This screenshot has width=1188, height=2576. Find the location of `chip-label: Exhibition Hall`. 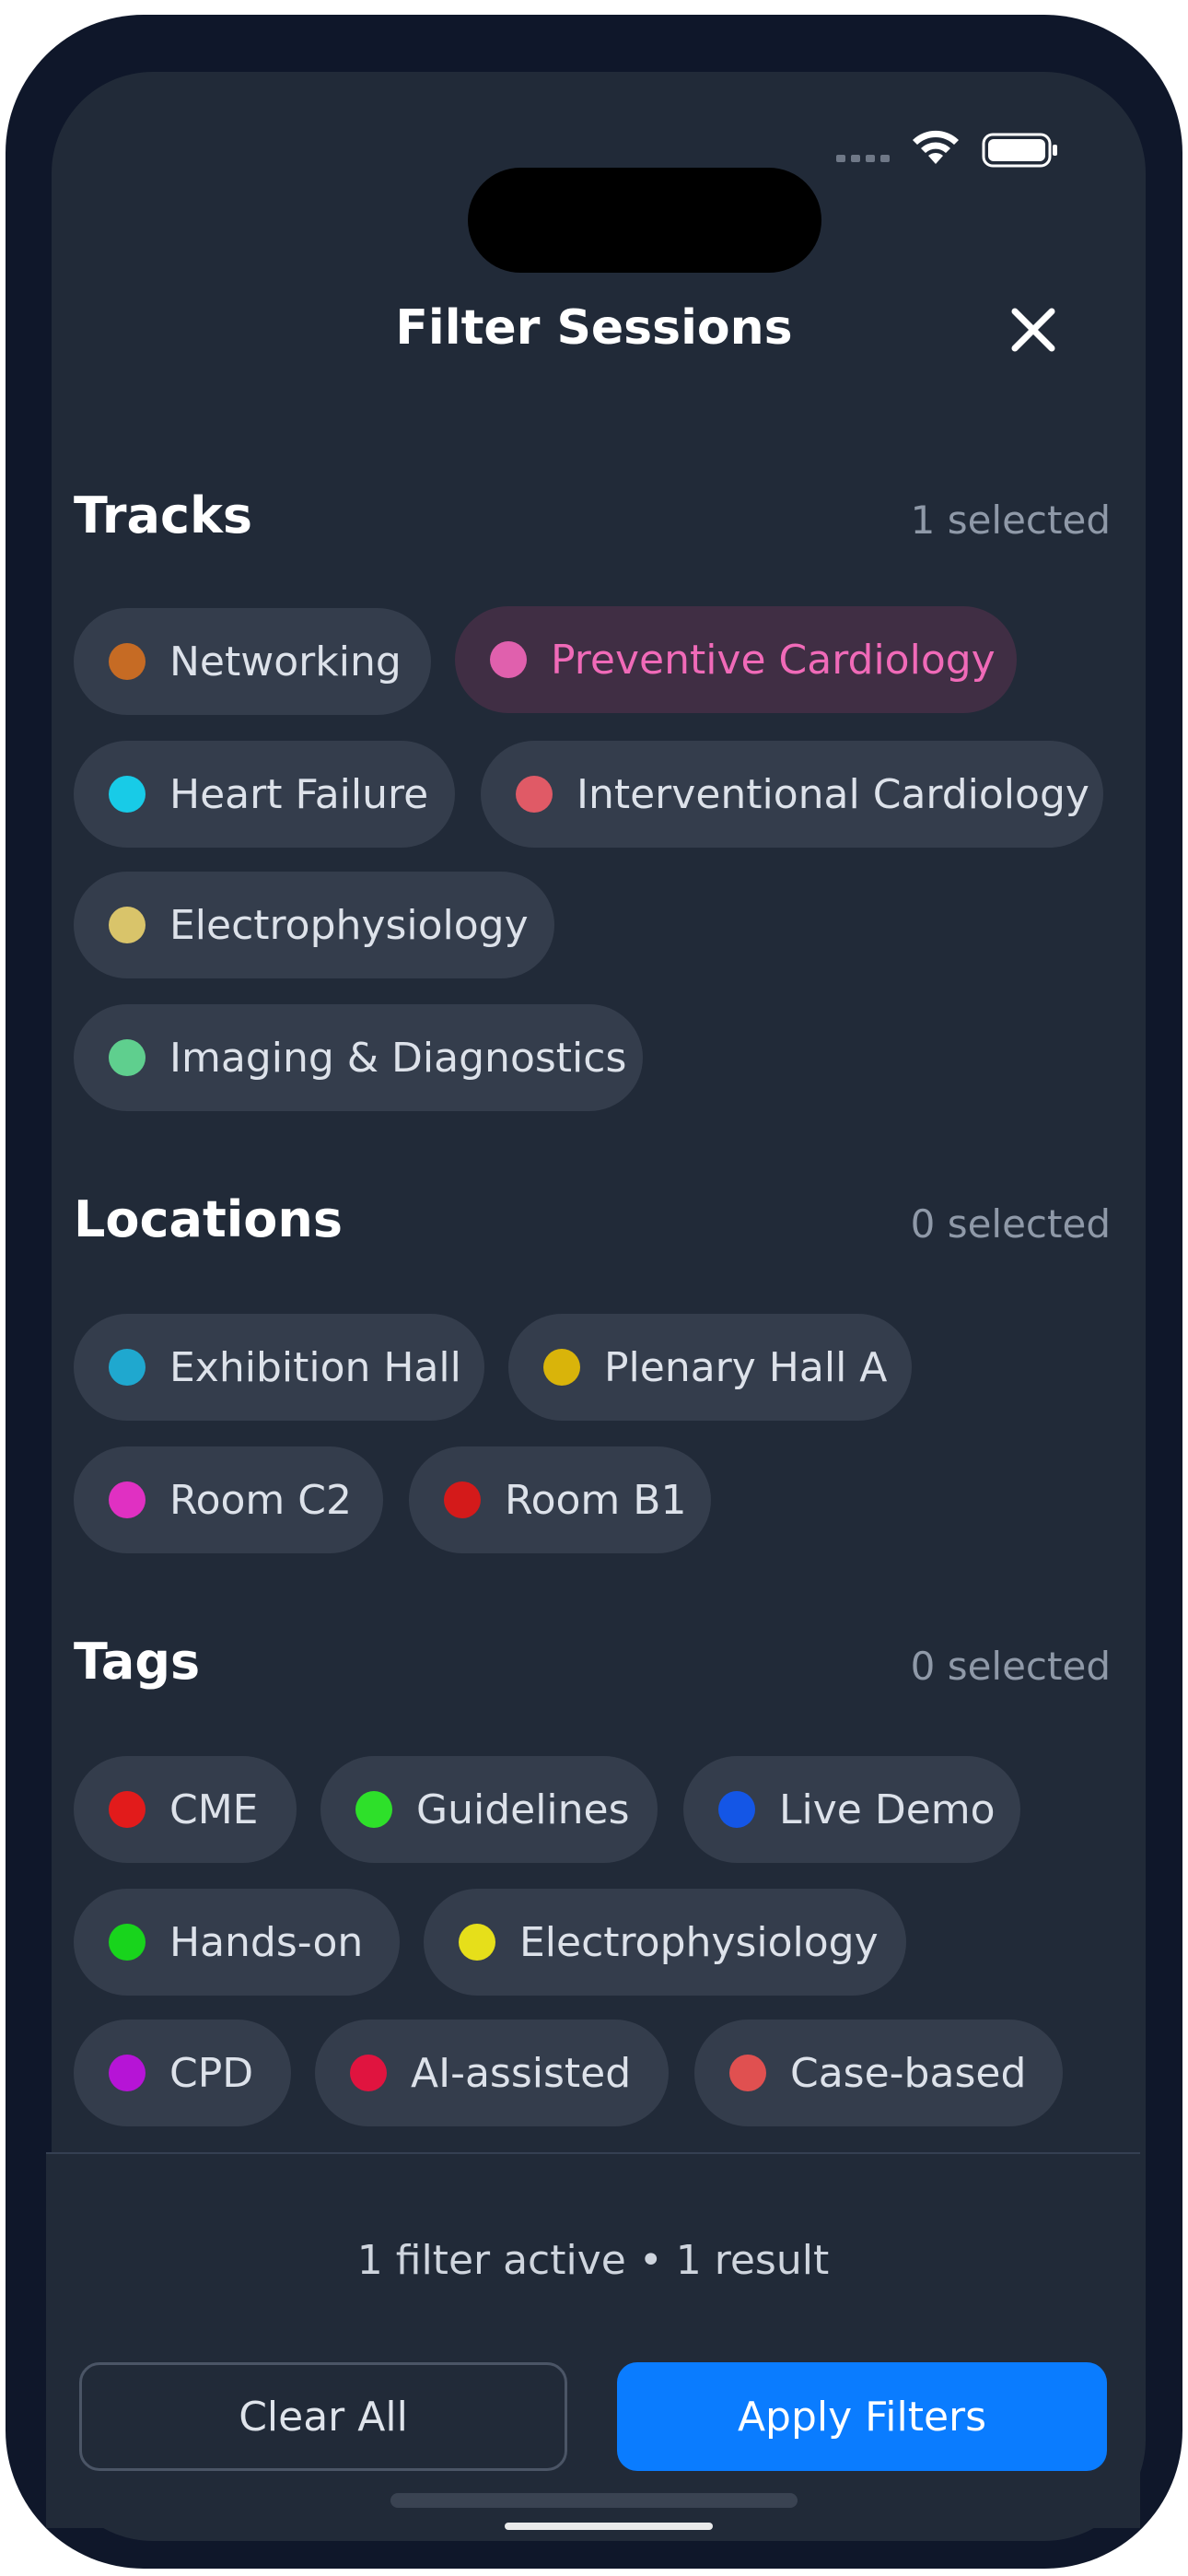

chip-label: Exhibition Hall is located at coordinates (315, 1367).